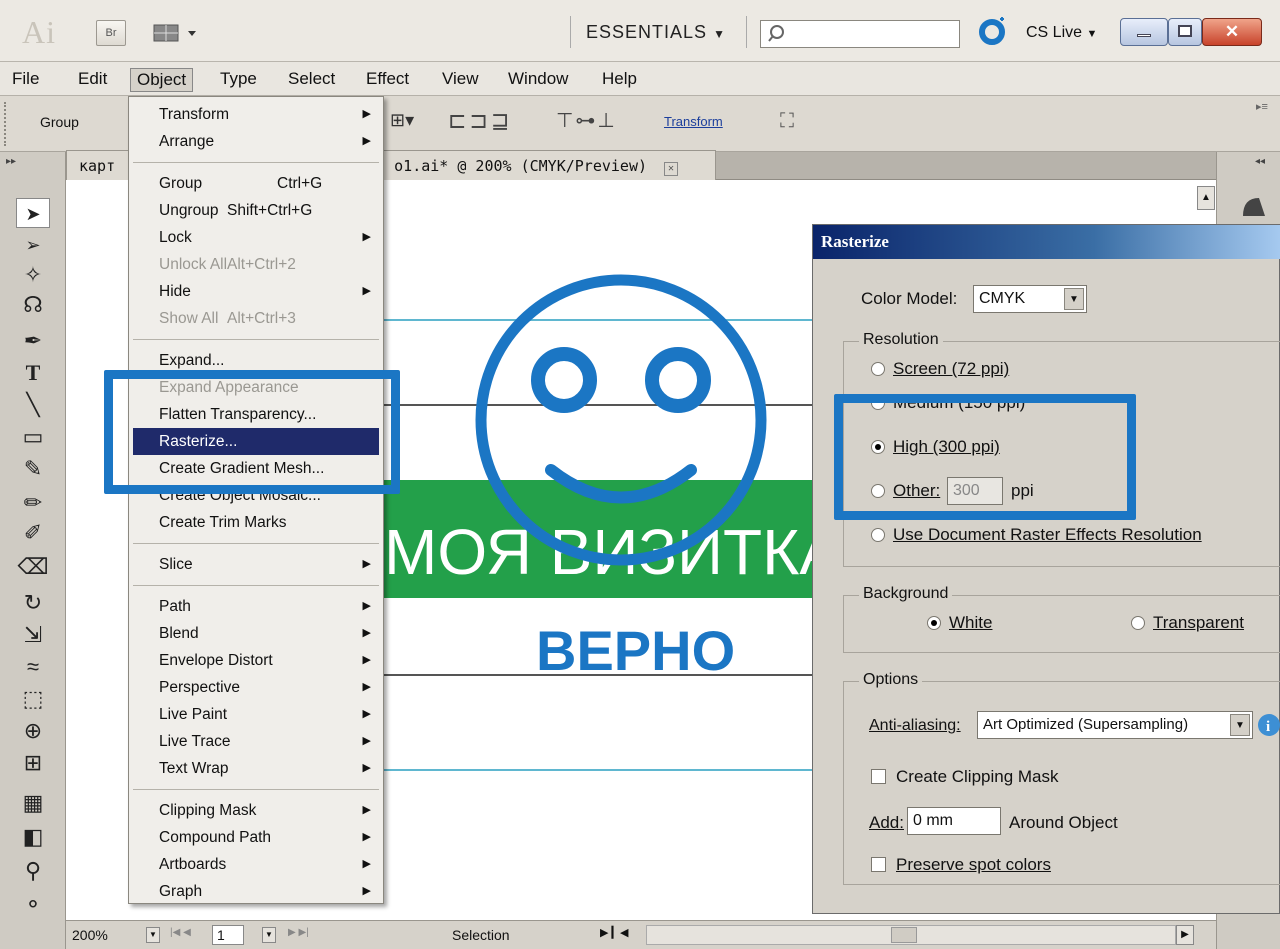 This screenshot has height=949, width=1280. I want to click on distribute-objects-icons: ⊤⊶⊥, so click(586, 120).